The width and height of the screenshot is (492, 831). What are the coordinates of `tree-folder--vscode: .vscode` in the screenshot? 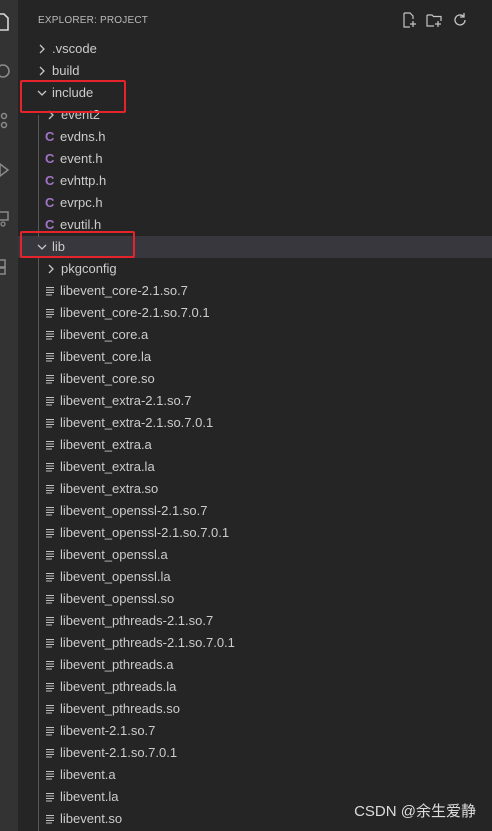 It's located at (255, 49).